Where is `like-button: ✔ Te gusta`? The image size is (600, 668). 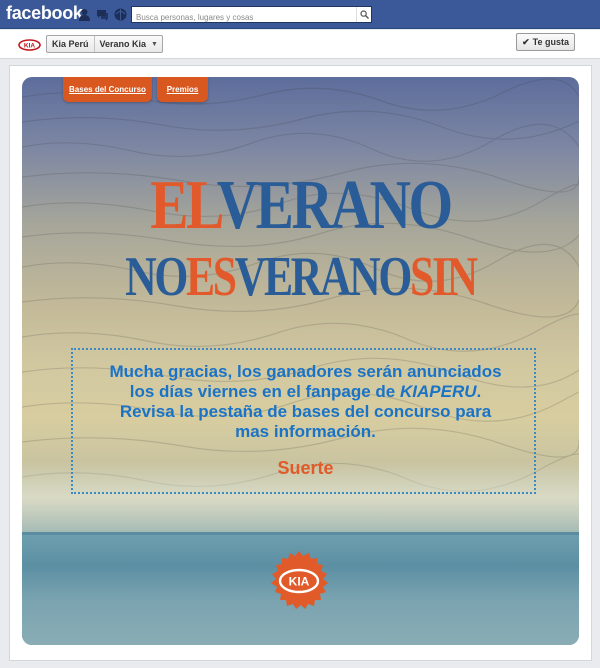
like-button: ✔ Te gusta is located at coordinates (545, 42).